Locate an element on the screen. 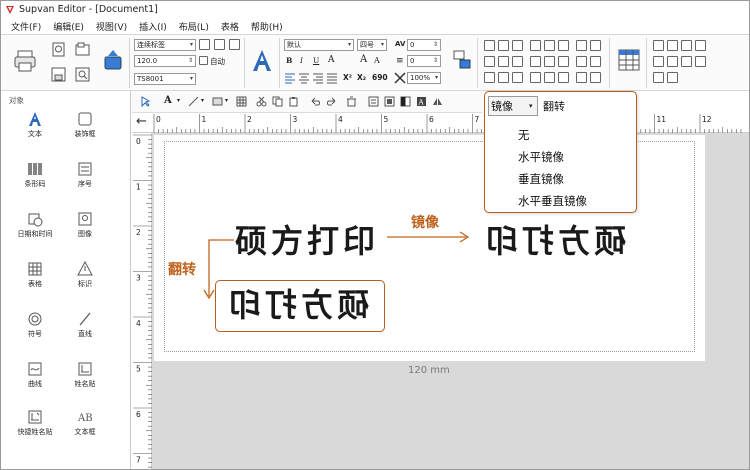 This screenshot has height=470, width=750. menu-layout: 布局(L) is located at coordinates (194, 26).